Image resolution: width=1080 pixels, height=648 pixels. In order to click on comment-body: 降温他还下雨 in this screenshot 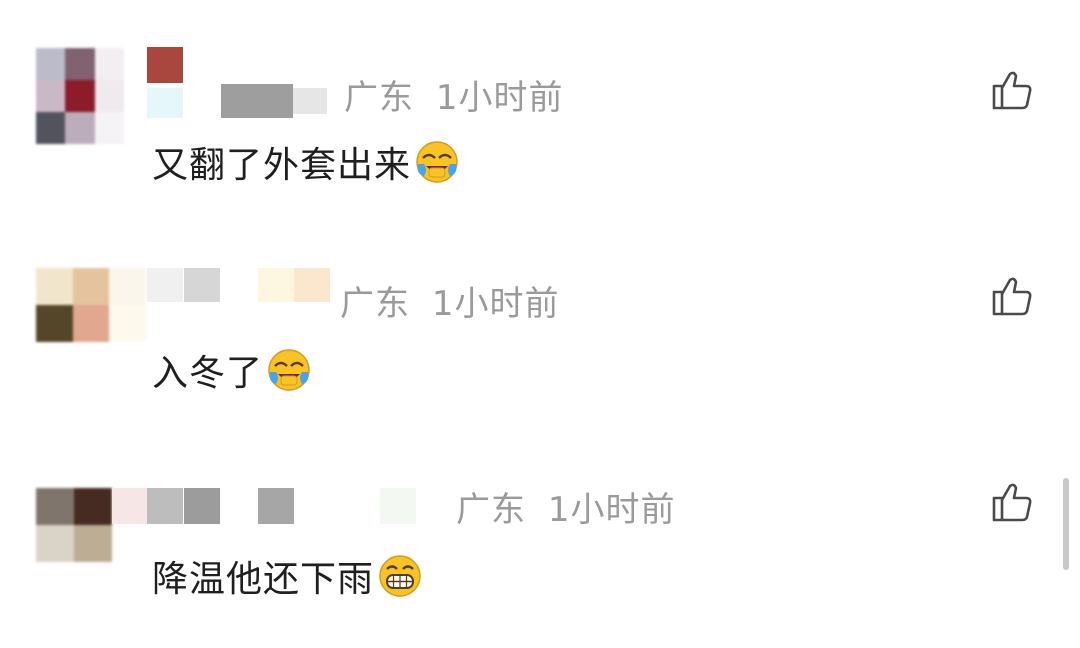, I will do `click(263, 579)`.